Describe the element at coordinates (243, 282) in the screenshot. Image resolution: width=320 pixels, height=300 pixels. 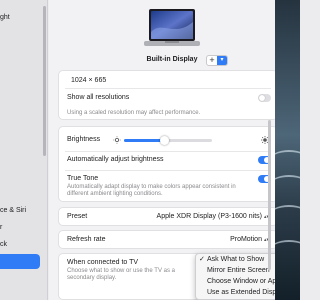
I see `menu-item-choose-window-or-app: Choose Window or App` at that location.